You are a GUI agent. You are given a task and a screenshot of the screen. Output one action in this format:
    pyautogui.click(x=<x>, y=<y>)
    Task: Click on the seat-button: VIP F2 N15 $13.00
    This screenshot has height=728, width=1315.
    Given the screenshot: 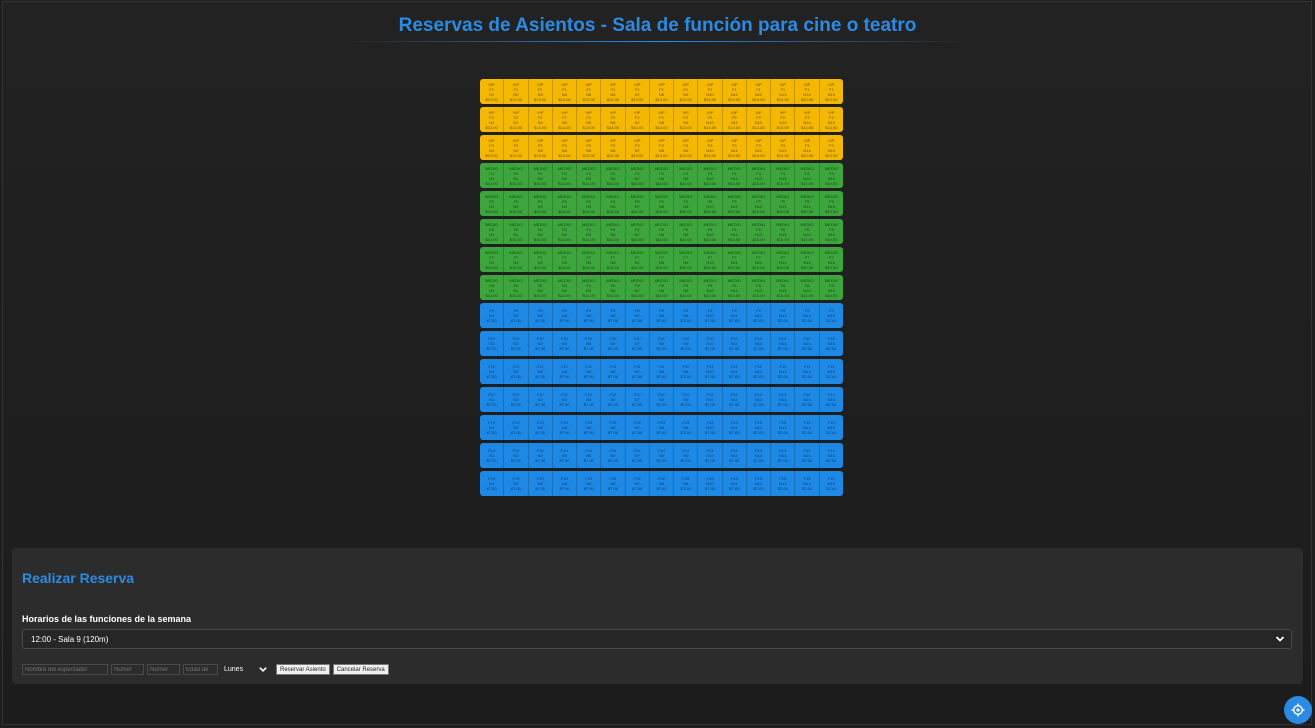 What is the action you would take?
    pyautogui.click(x=831, y=119)
    